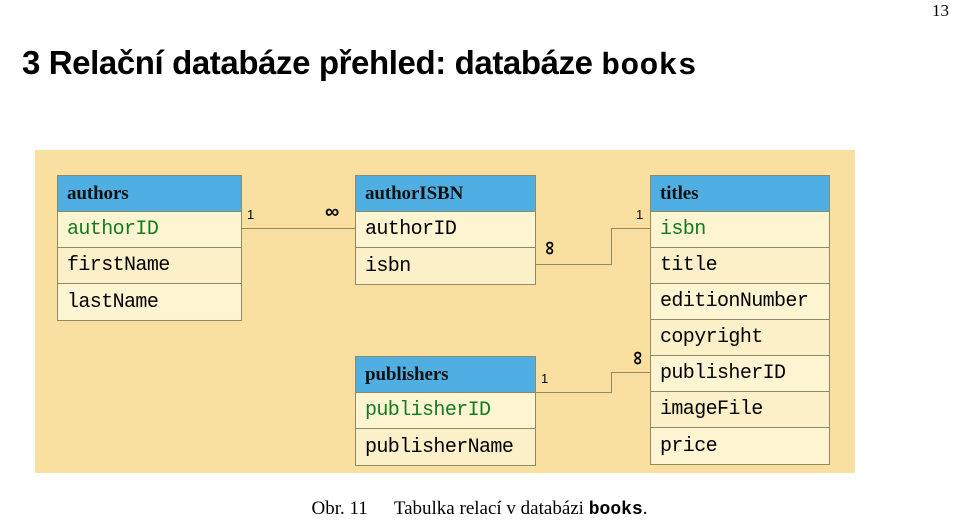  I want to click on entity-header-authorisbn: authorISBN, so click(445, 194).